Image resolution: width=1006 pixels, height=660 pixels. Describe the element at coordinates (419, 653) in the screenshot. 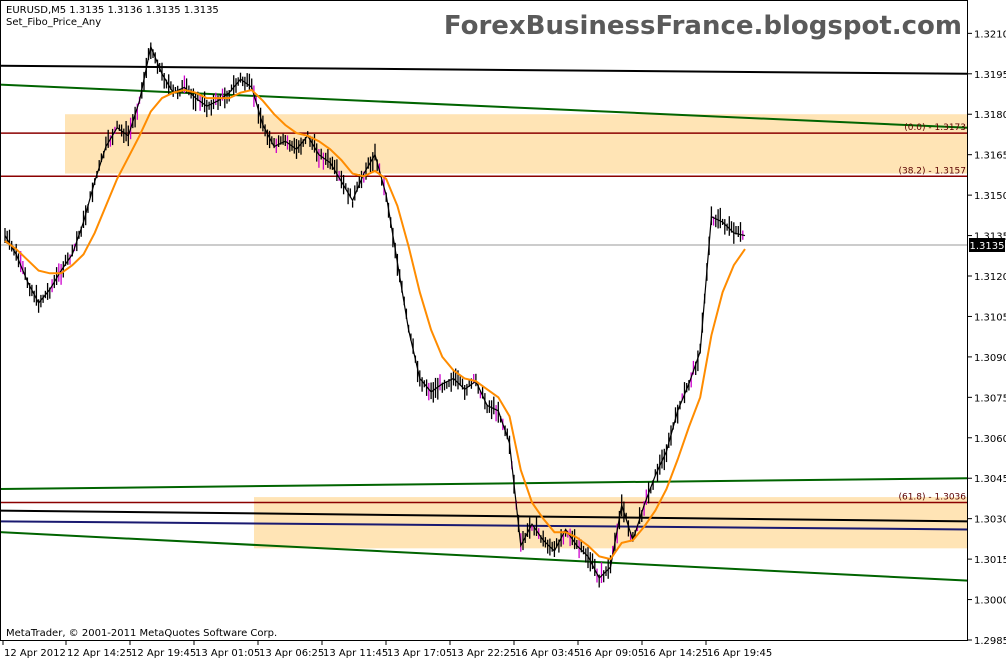

I see `x-tick-label: 13 Apr 17:05` at that location.